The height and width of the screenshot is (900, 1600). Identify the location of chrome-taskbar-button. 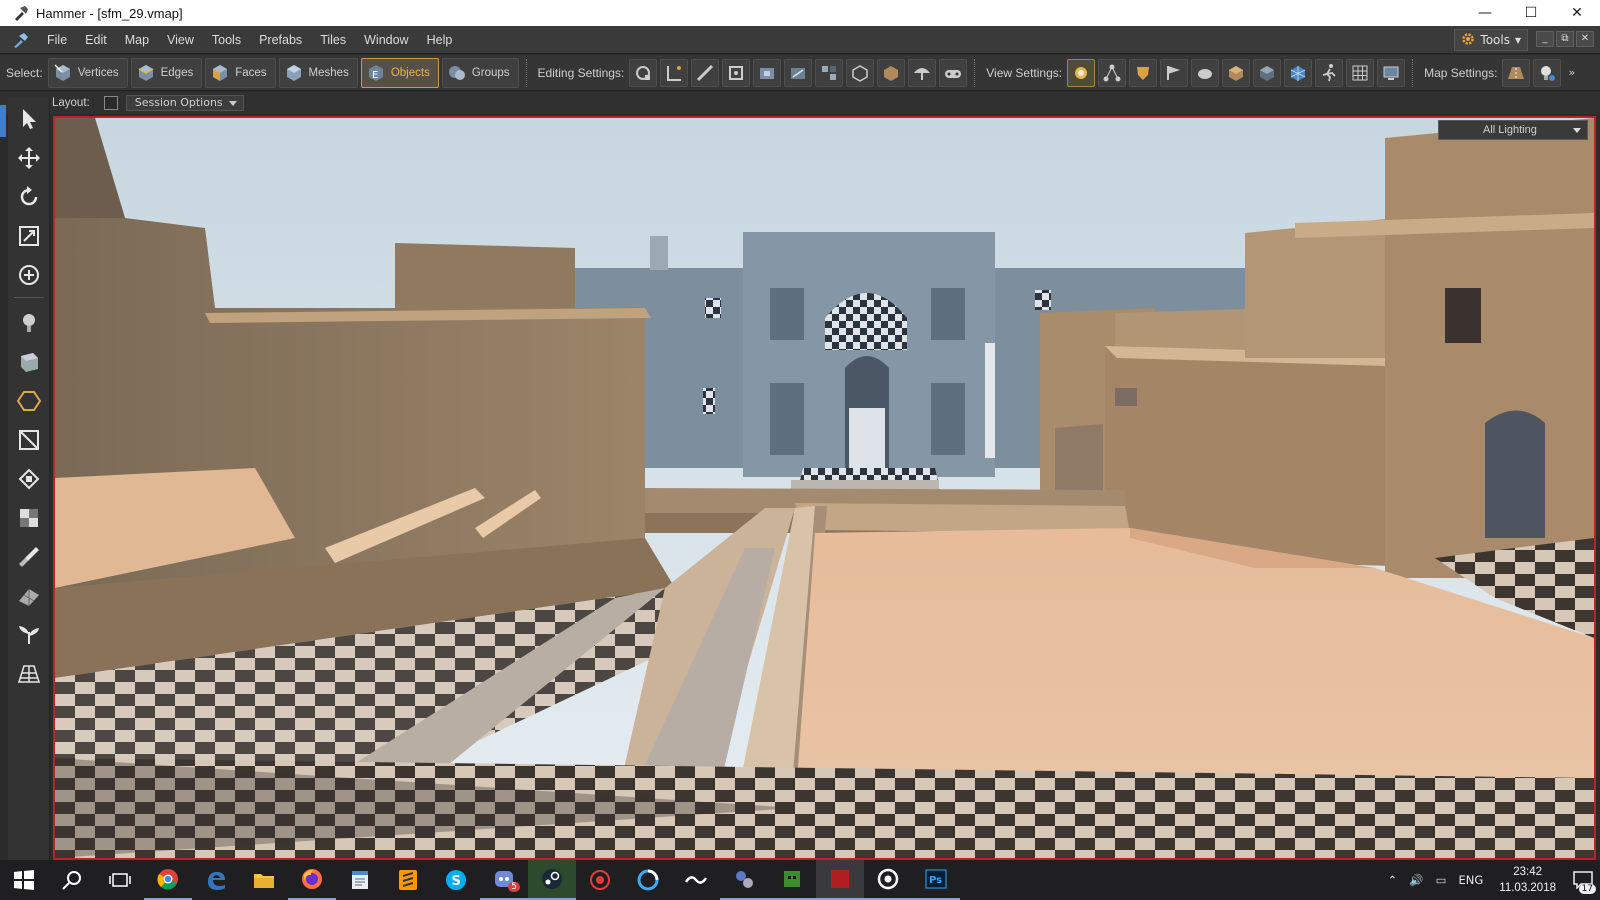
(168, 880).